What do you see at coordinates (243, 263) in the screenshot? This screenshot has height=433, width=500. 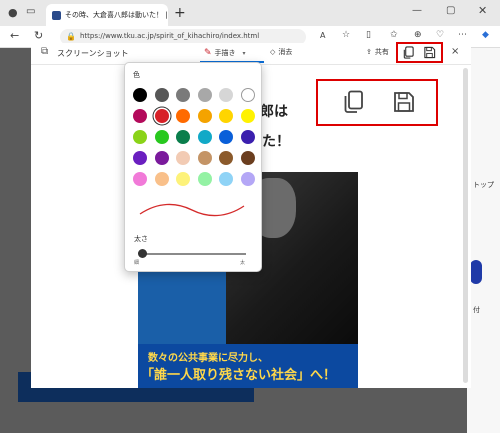 I see `thickness-max-label: 太` at bounding box center [243, 263].